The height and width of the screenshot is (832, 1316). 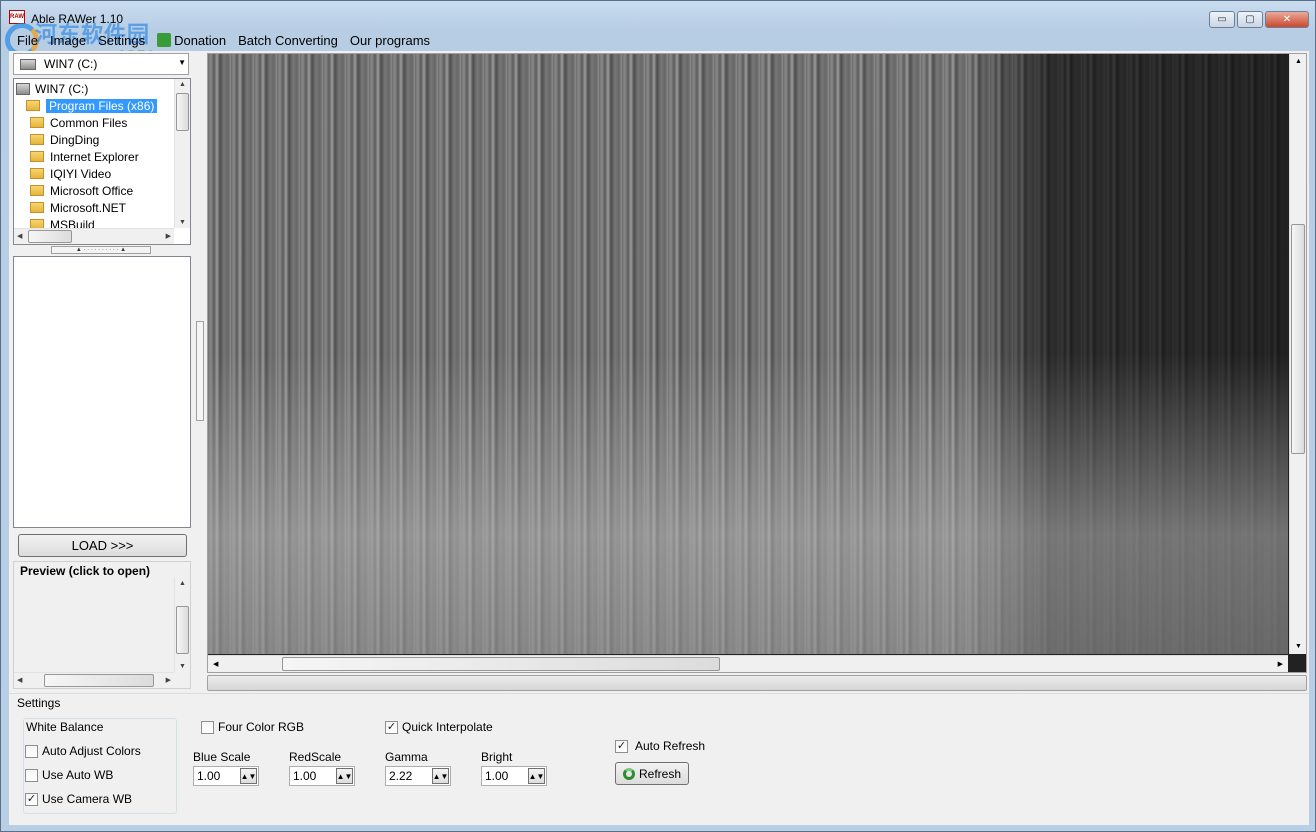 What do you see at coordinates (1250, 19) in the screenshot?
I see `maximize-button: ▢` at bounding box center [1250, 19].